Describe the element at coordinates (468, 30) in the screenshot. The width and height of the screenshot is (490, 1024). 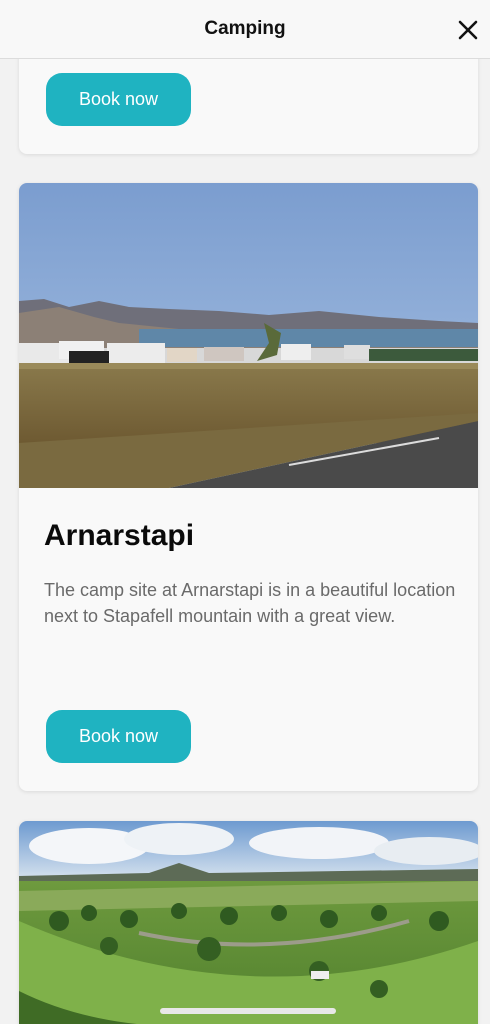
I see `close-icon` at that location.